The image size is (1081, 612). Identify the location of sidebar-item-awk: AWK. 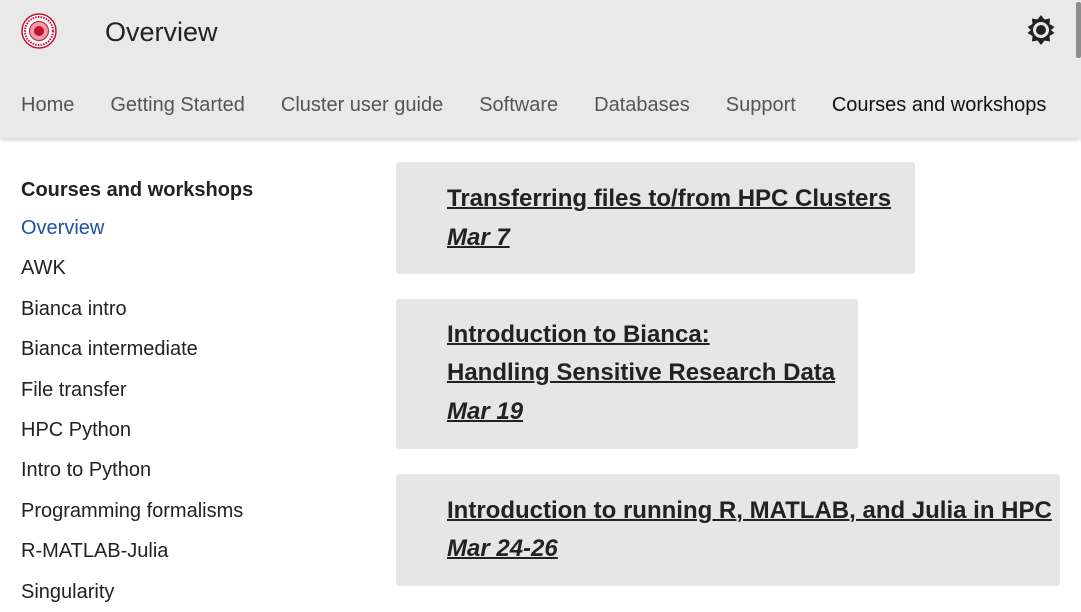
(186, 268).